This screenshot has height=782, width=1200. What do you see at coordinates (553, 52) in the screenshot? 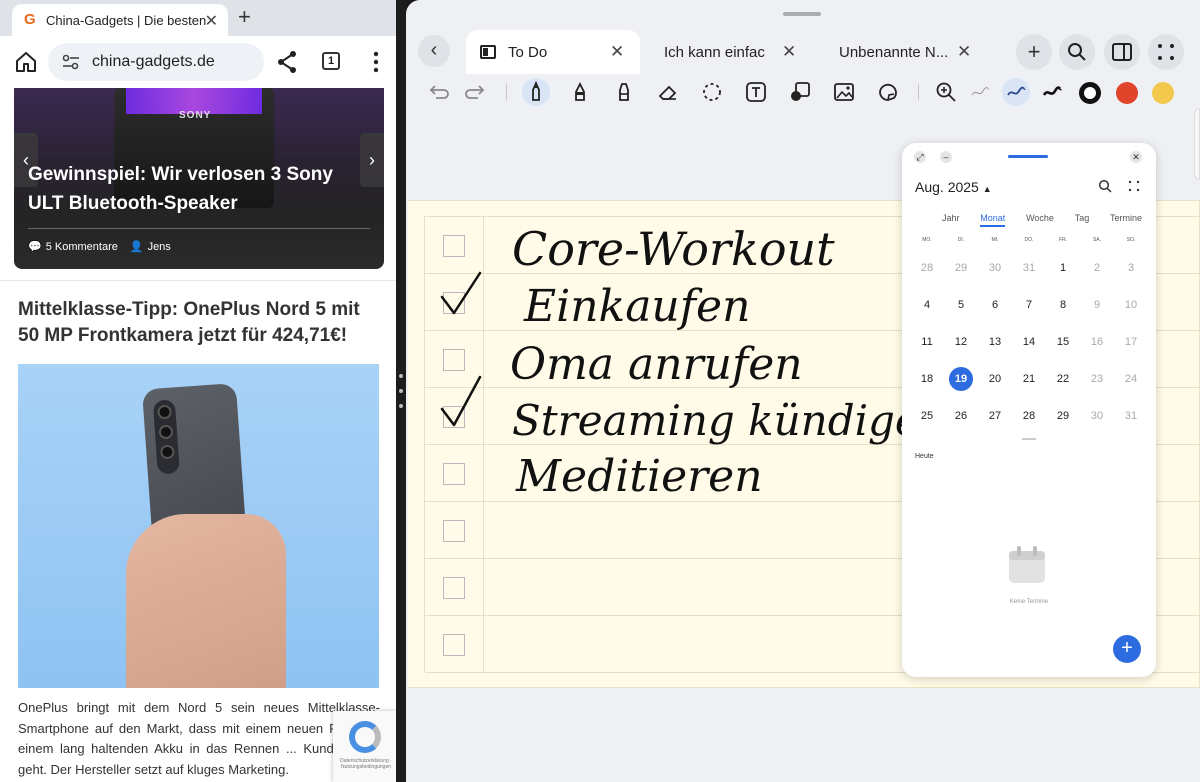
I see `tab-to-do: To Do ✕` at bounding box center [553, 52].